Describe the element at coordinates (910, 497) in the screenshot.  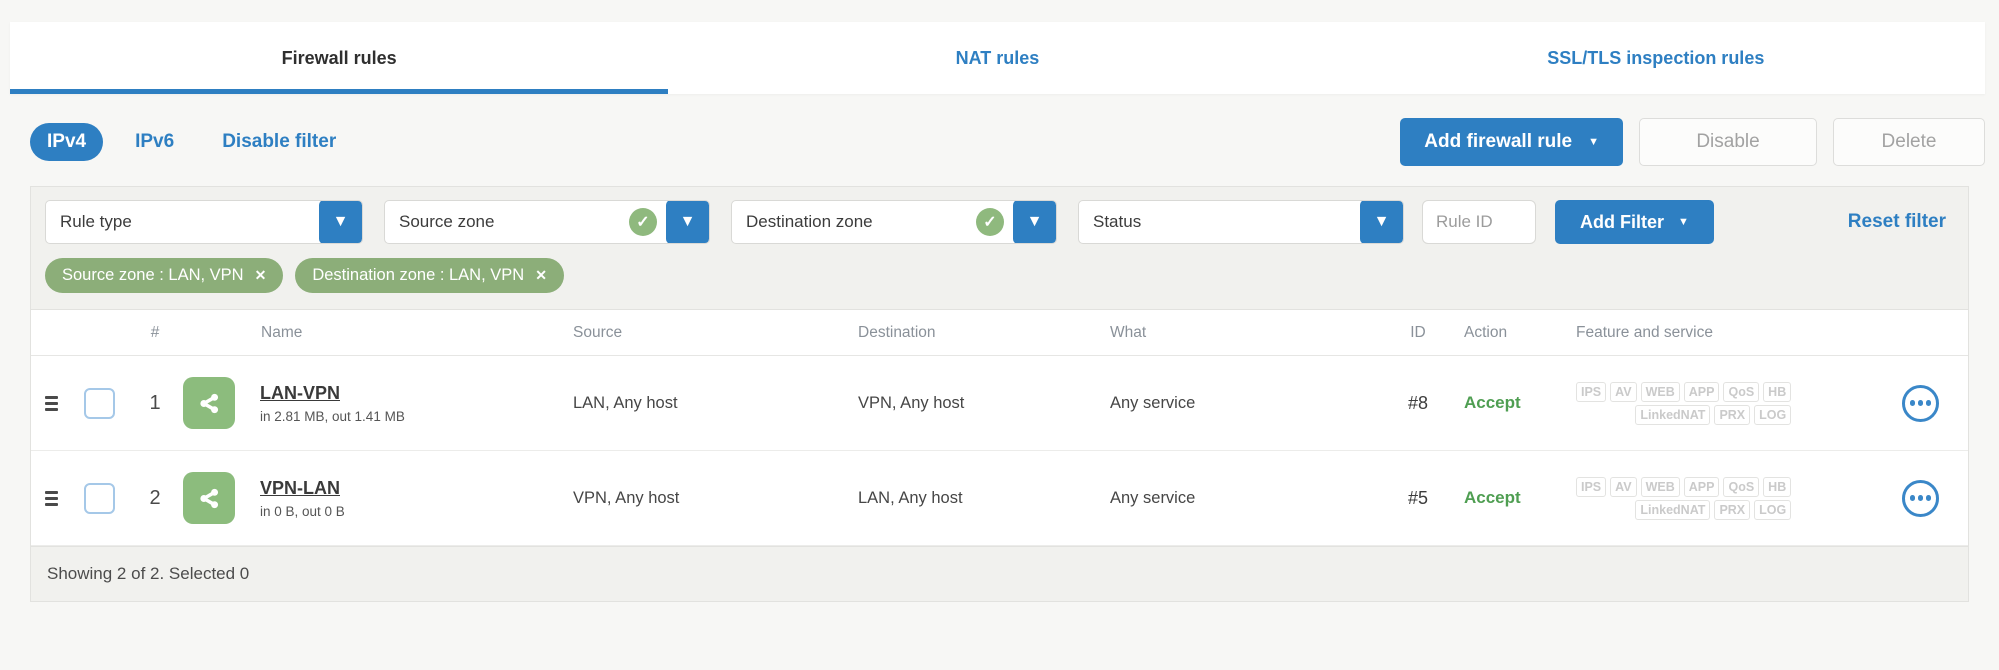
I see `destination-cell: LAN, Any host` at that location.